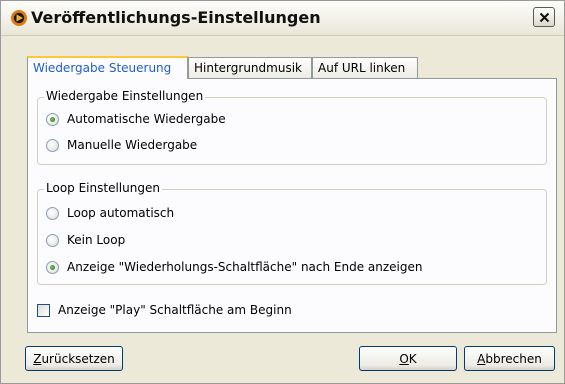  I want to click on ok-accesskey: O, so click(404, 358).